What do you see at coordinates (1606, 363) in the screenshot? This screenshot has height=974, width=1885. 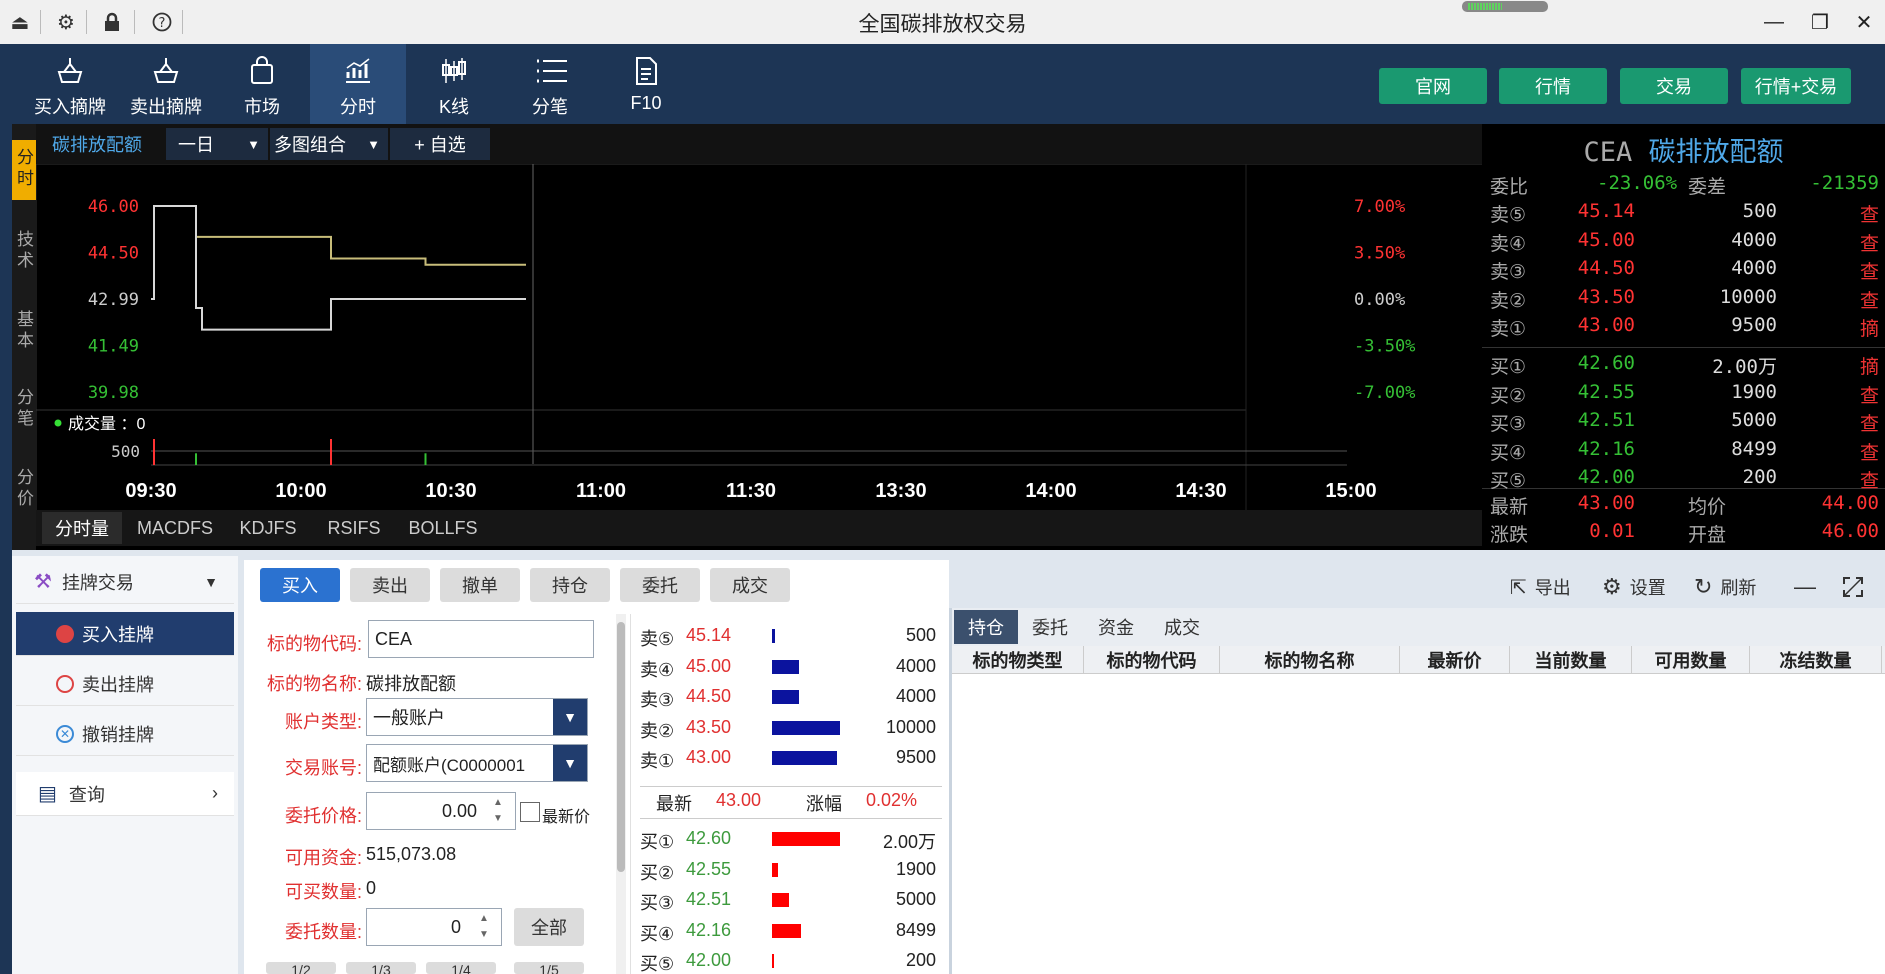 I see `quote-price: 42.60` at bounding box center [1606, 363].